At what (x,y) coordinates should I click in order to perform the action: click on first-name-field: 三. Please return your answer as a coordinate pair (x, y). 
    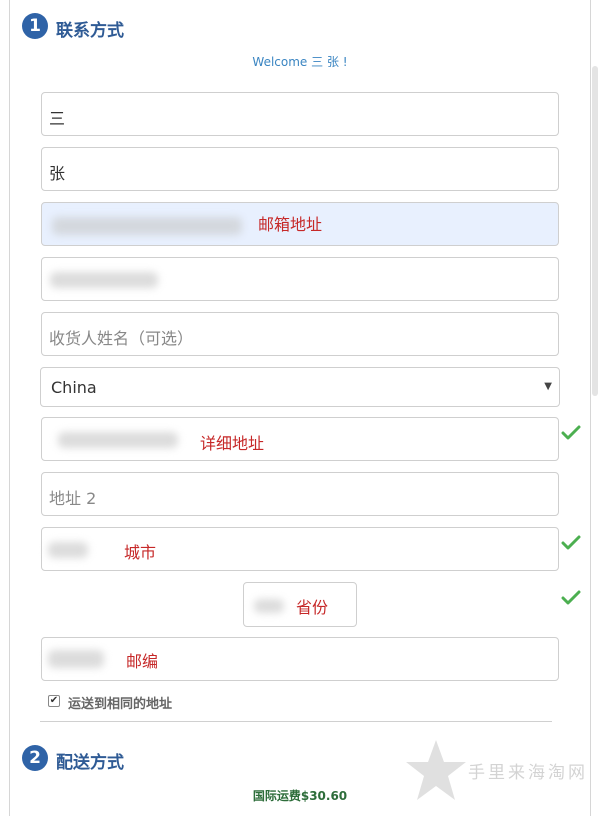
    Looking at the image, I should click on (300, 114).